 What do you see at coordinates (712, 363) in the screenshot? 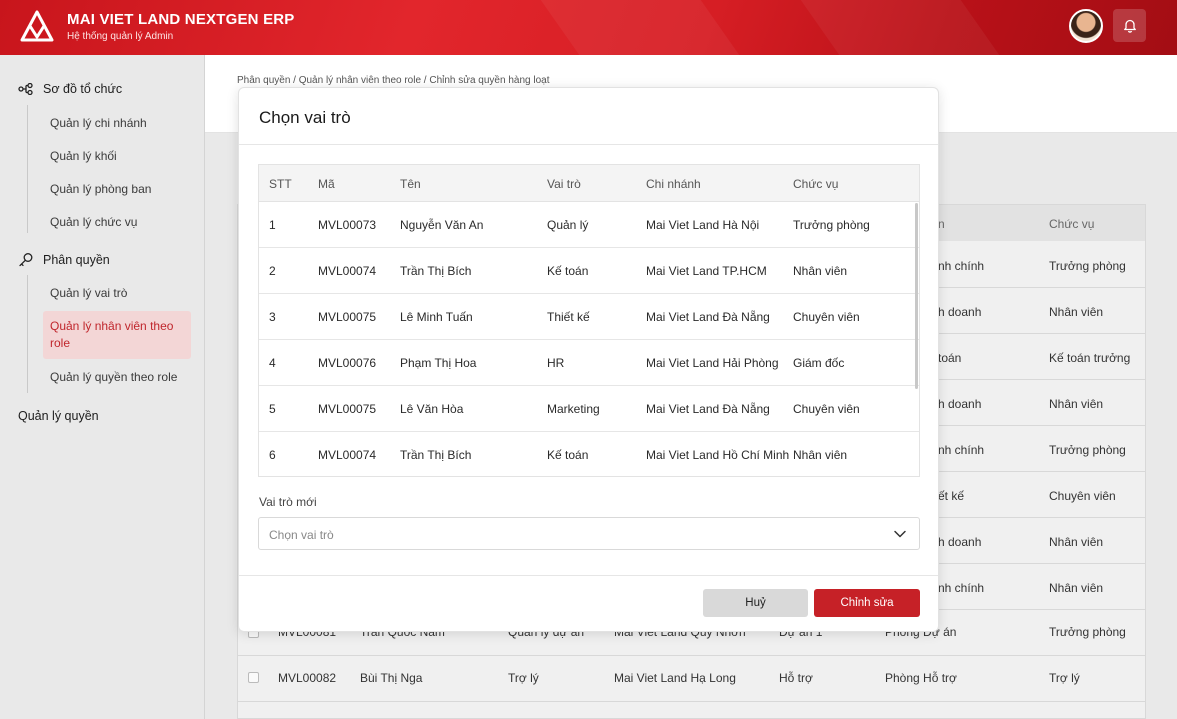
I see `cell-branch: Mai Viet Land Hải Phòng` at bounding box center [712, 363].